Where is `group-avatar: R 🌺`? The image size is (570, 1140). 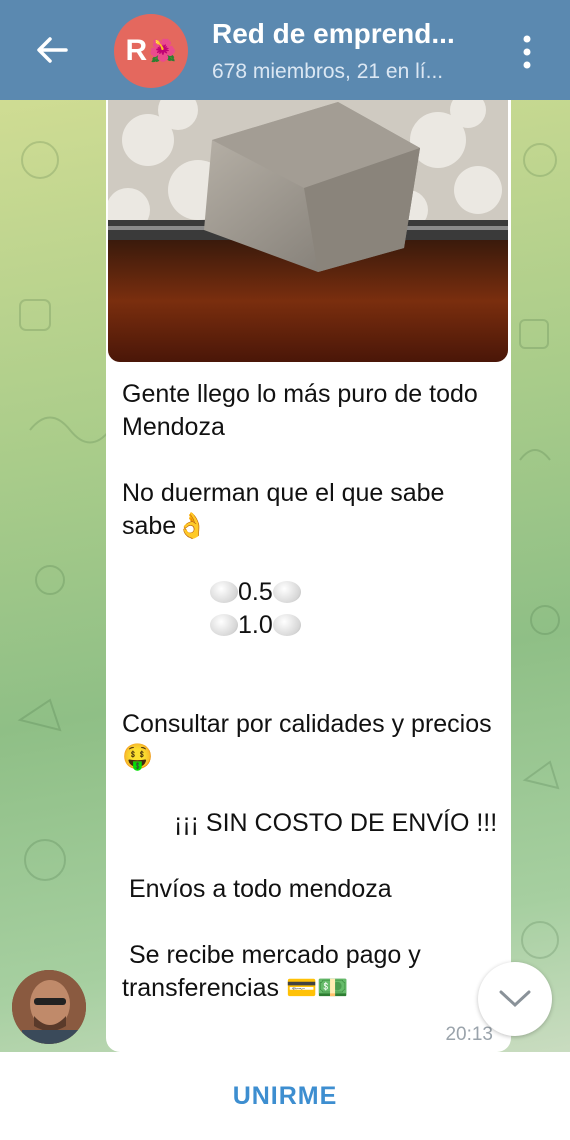 group-avatar: R 🌺 is located at coordinates (151, 51).